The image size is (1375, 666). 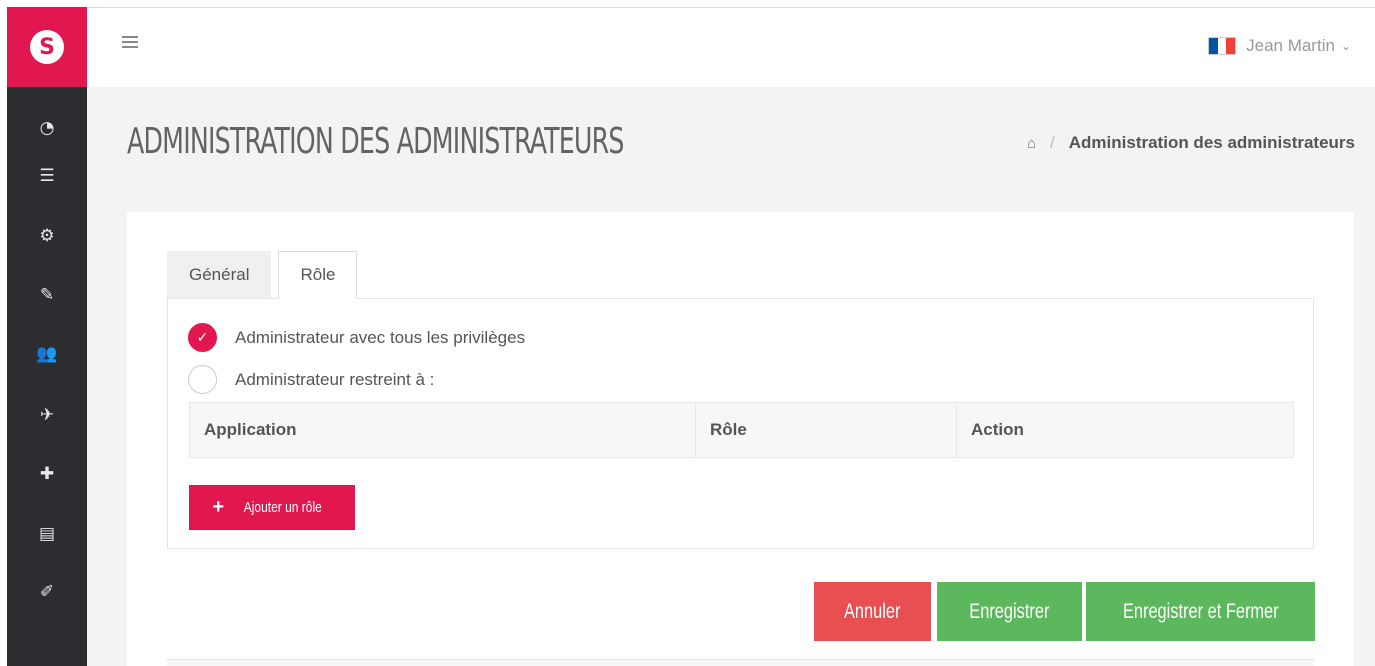 I want to click on brand-s-logo-icon: S, so click(x=47, y=47).